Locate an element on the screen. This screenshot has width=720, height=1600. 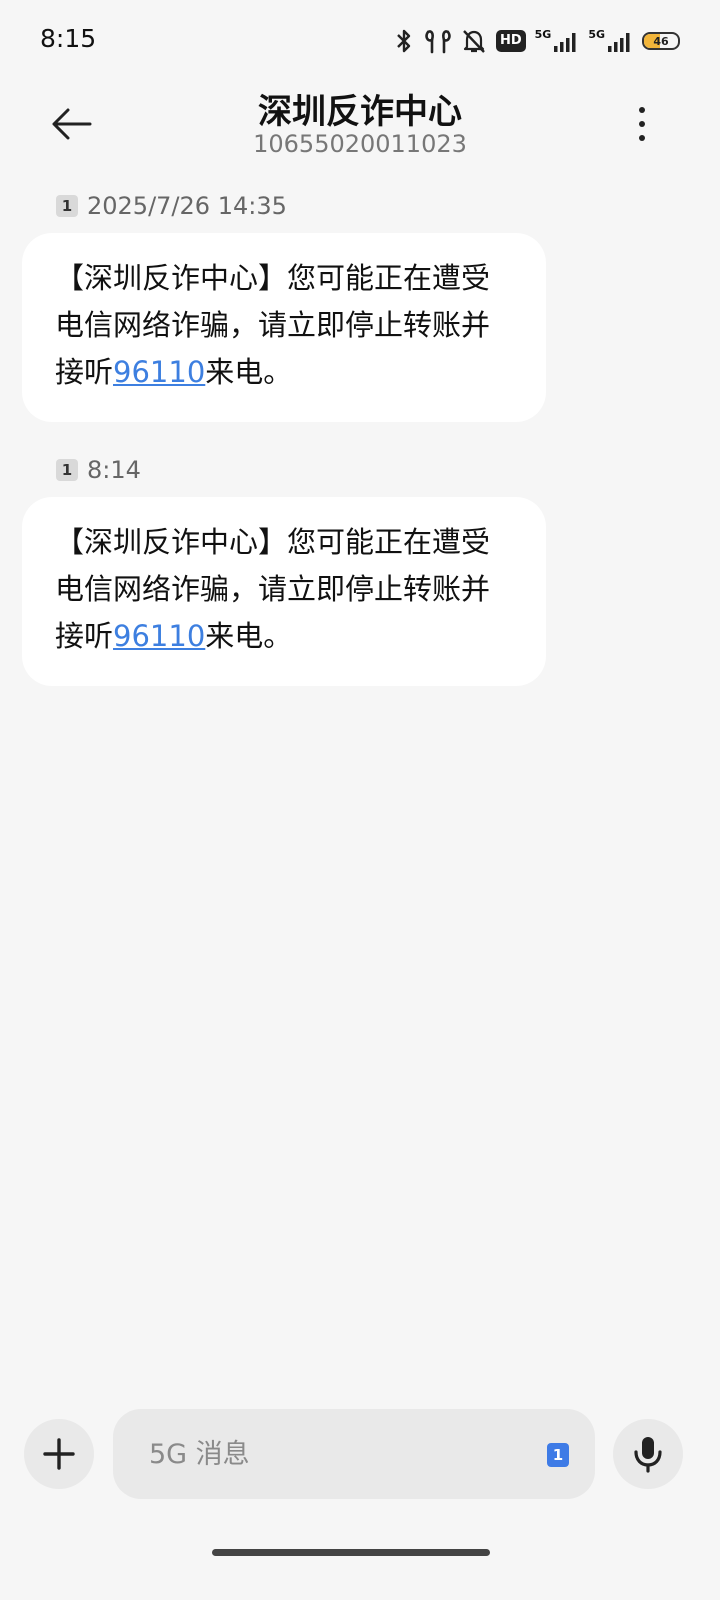
more-options-button is located at coordinates (642, 124).